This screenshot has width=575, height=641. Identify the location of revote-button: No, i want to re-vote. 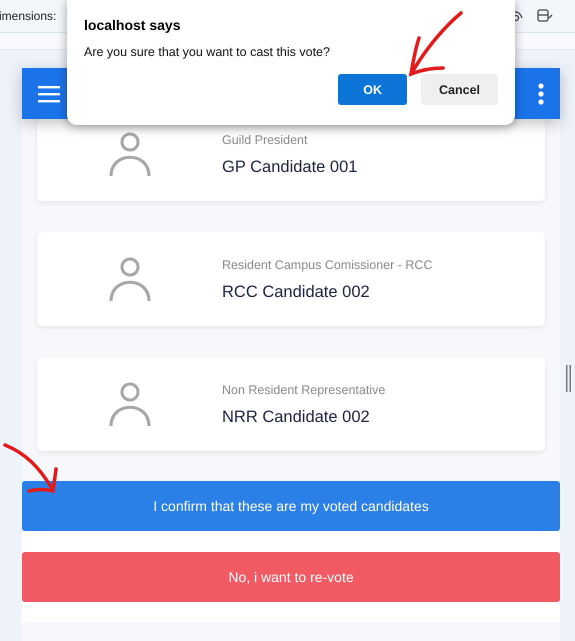
(291, 577).